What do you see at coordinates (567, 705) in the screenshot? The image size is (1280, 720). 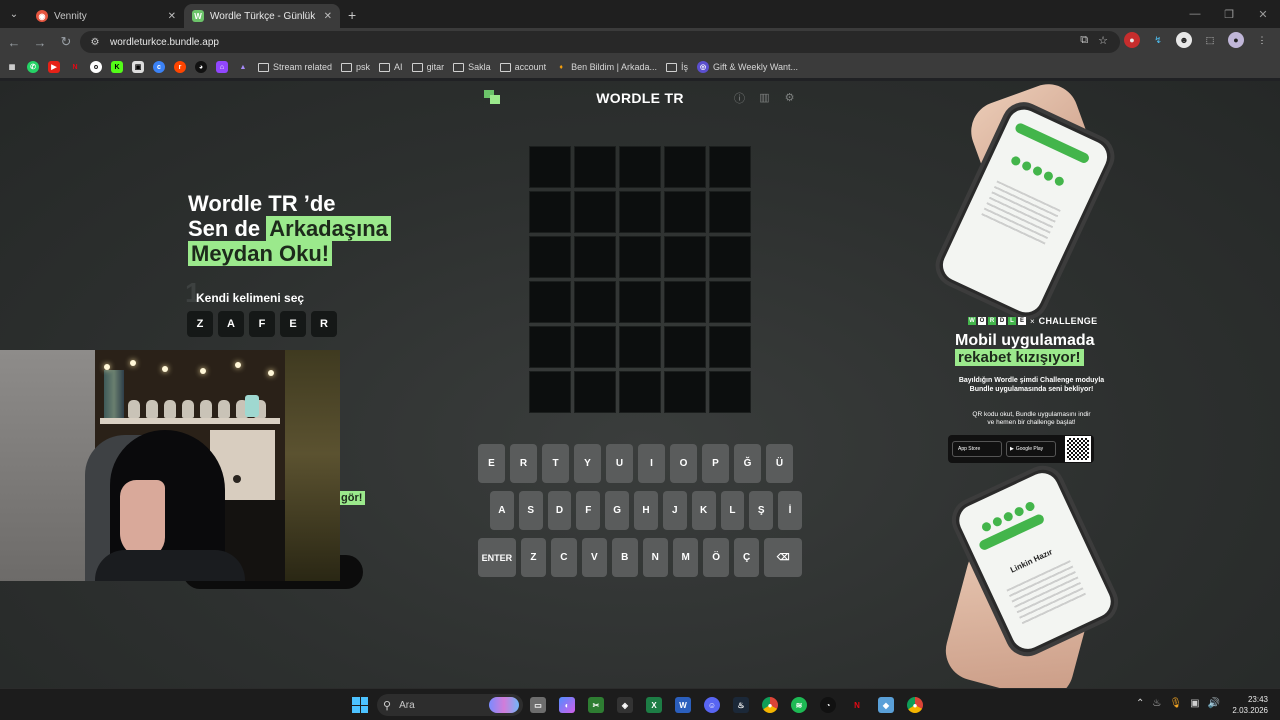 I see `copilot-icon: ◐` at bounding box center [567, 705].